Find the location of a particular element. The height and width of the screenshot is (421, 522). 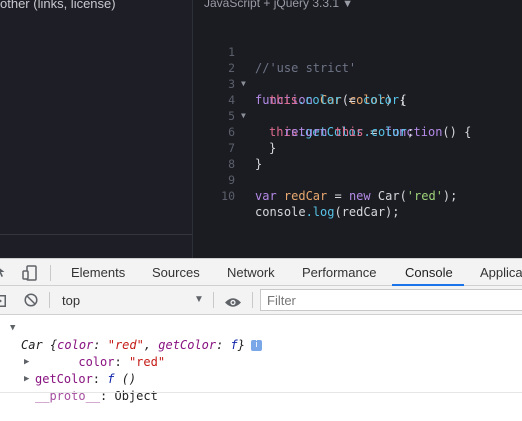

code-line: 8 is located at coordinates (214, 155).